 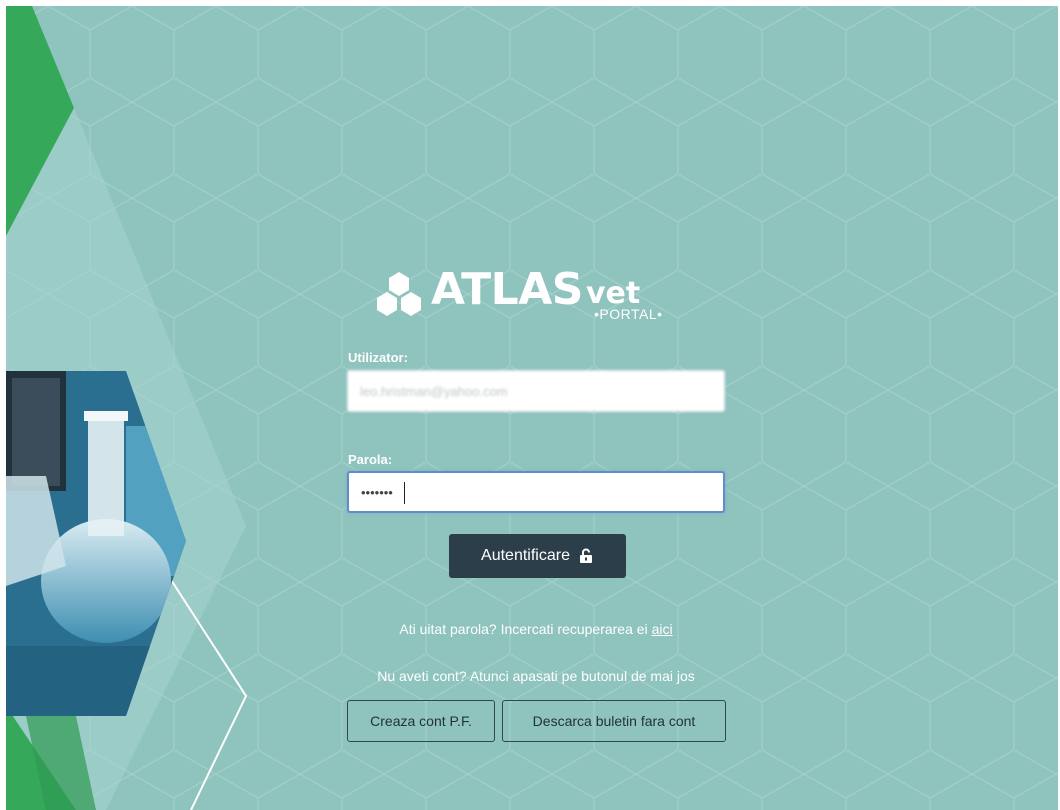 What do you see at coordinates (404, 493) in the screenshot?
I see `text-caret` at bounding box center [404, 493].